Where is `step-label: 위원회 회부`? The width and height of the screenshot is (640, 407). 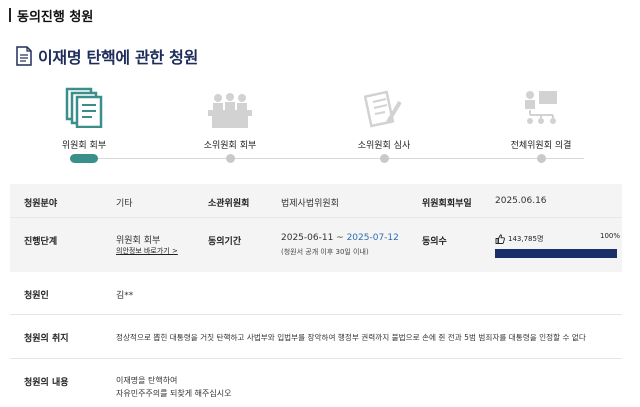 step-label: 위원회 회부 is located at coordinates (84, 146).